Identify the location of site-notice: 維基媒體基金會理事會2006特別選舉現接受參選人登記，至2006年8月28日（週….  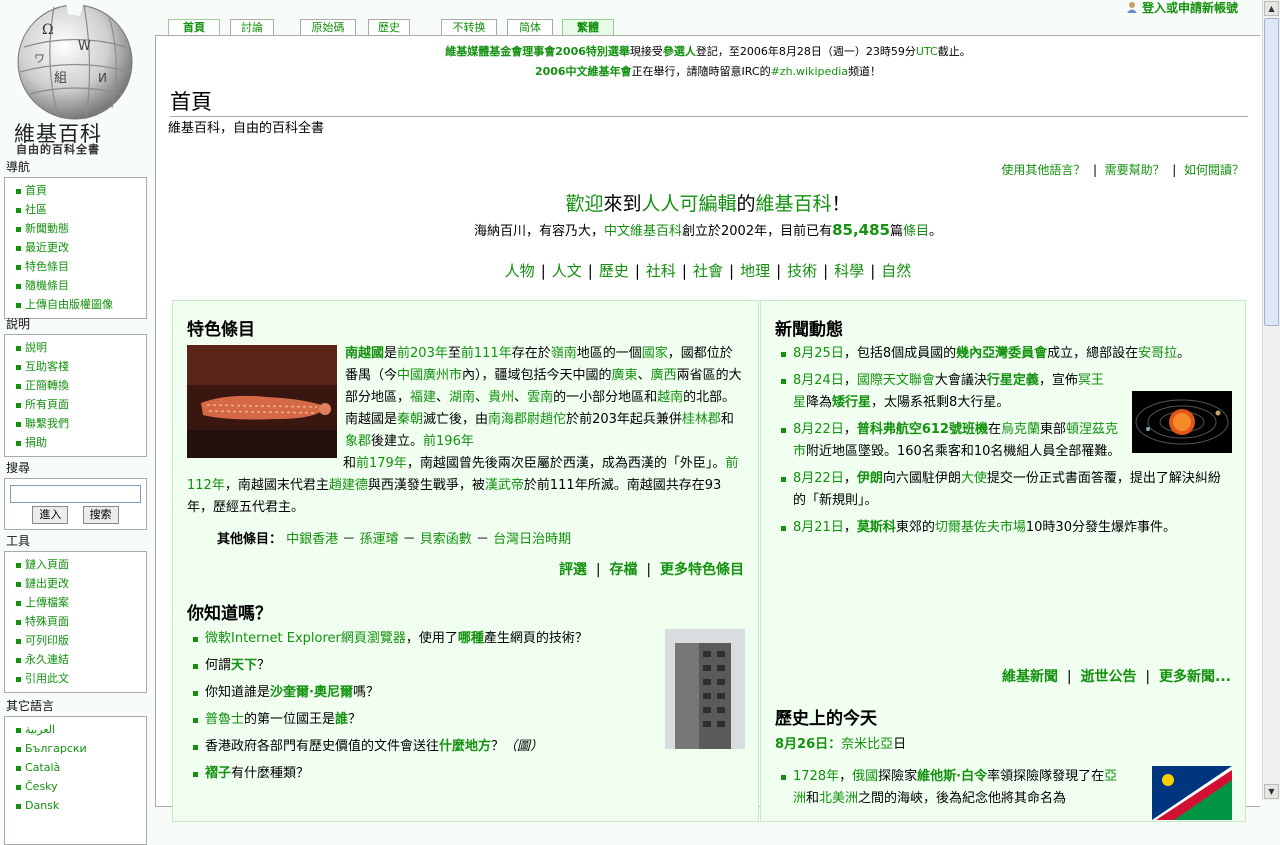
(708, 61).